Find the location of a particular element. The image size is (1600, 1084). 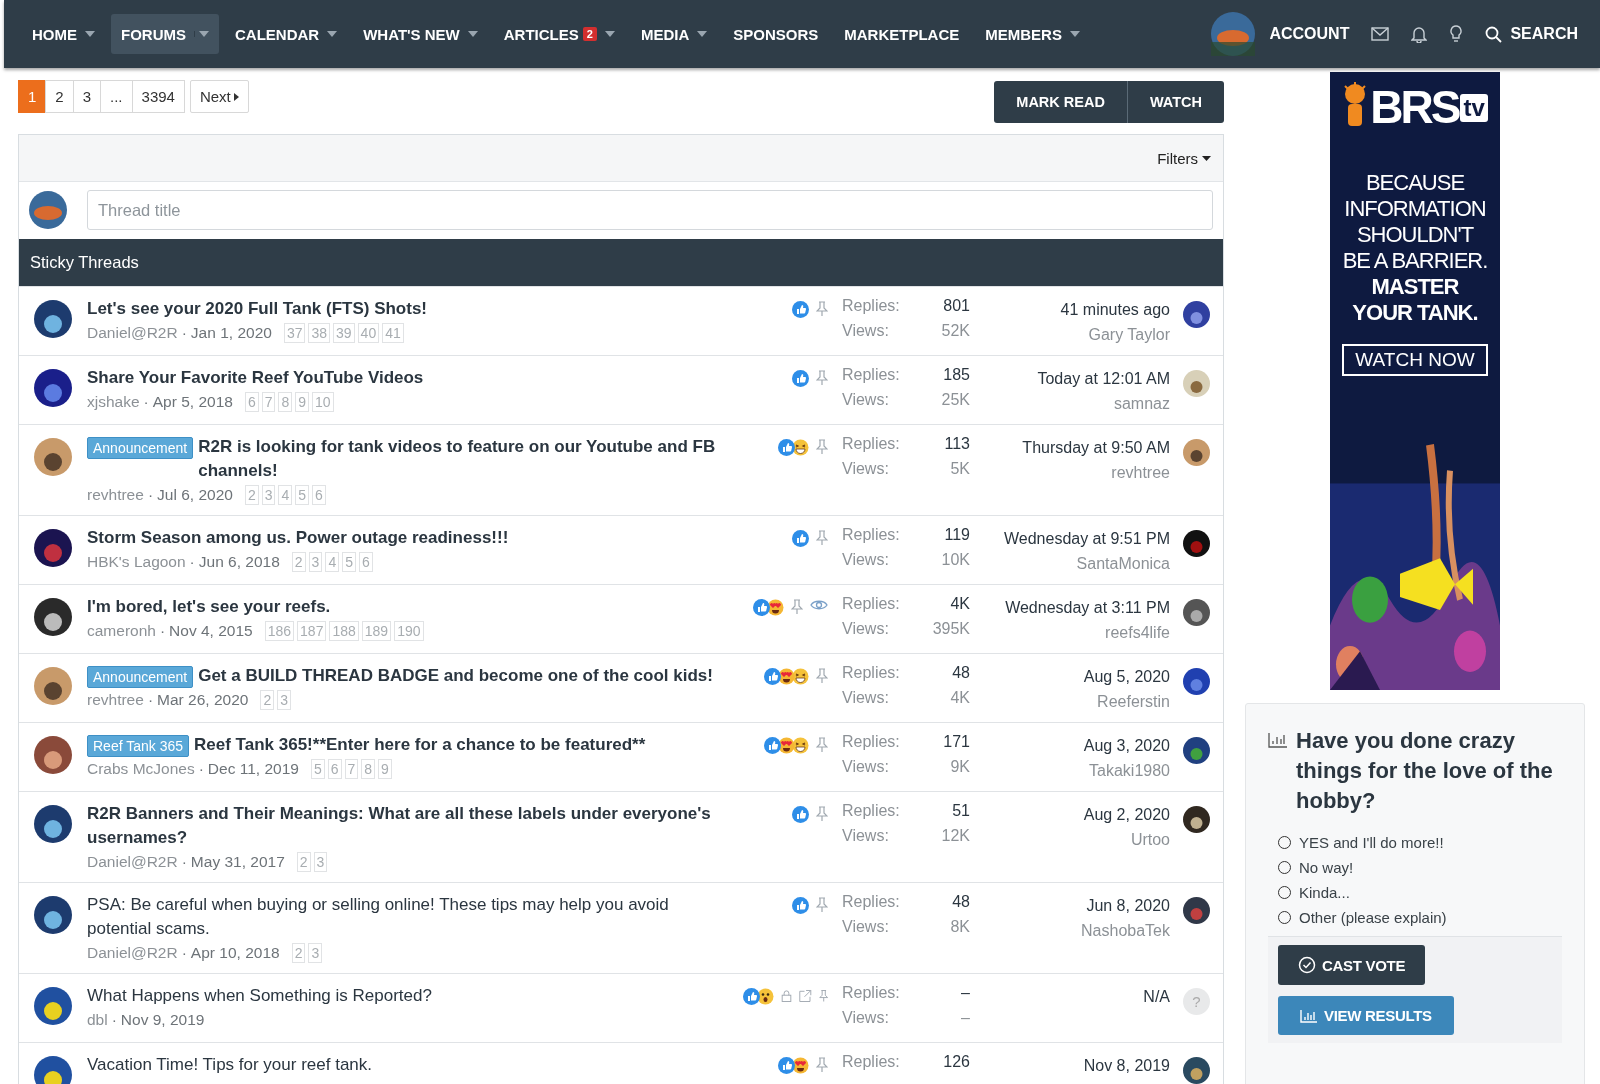

thread-title-link: Let's see your 2020 Full Tank (FTS) Shots! is located at coordinates (257, 309).